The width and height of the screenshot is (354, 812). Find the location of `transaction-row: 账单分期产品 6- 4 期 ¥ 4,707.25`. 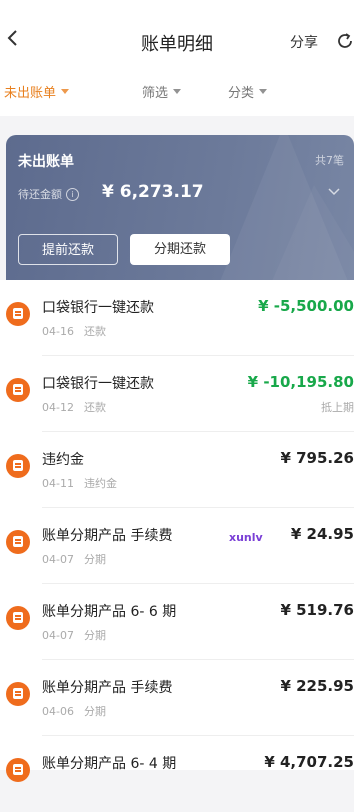

transaction-row: 账单分期产品 6- 4 期 ¥ 4,707.25 is located at coordinates (177, 774).